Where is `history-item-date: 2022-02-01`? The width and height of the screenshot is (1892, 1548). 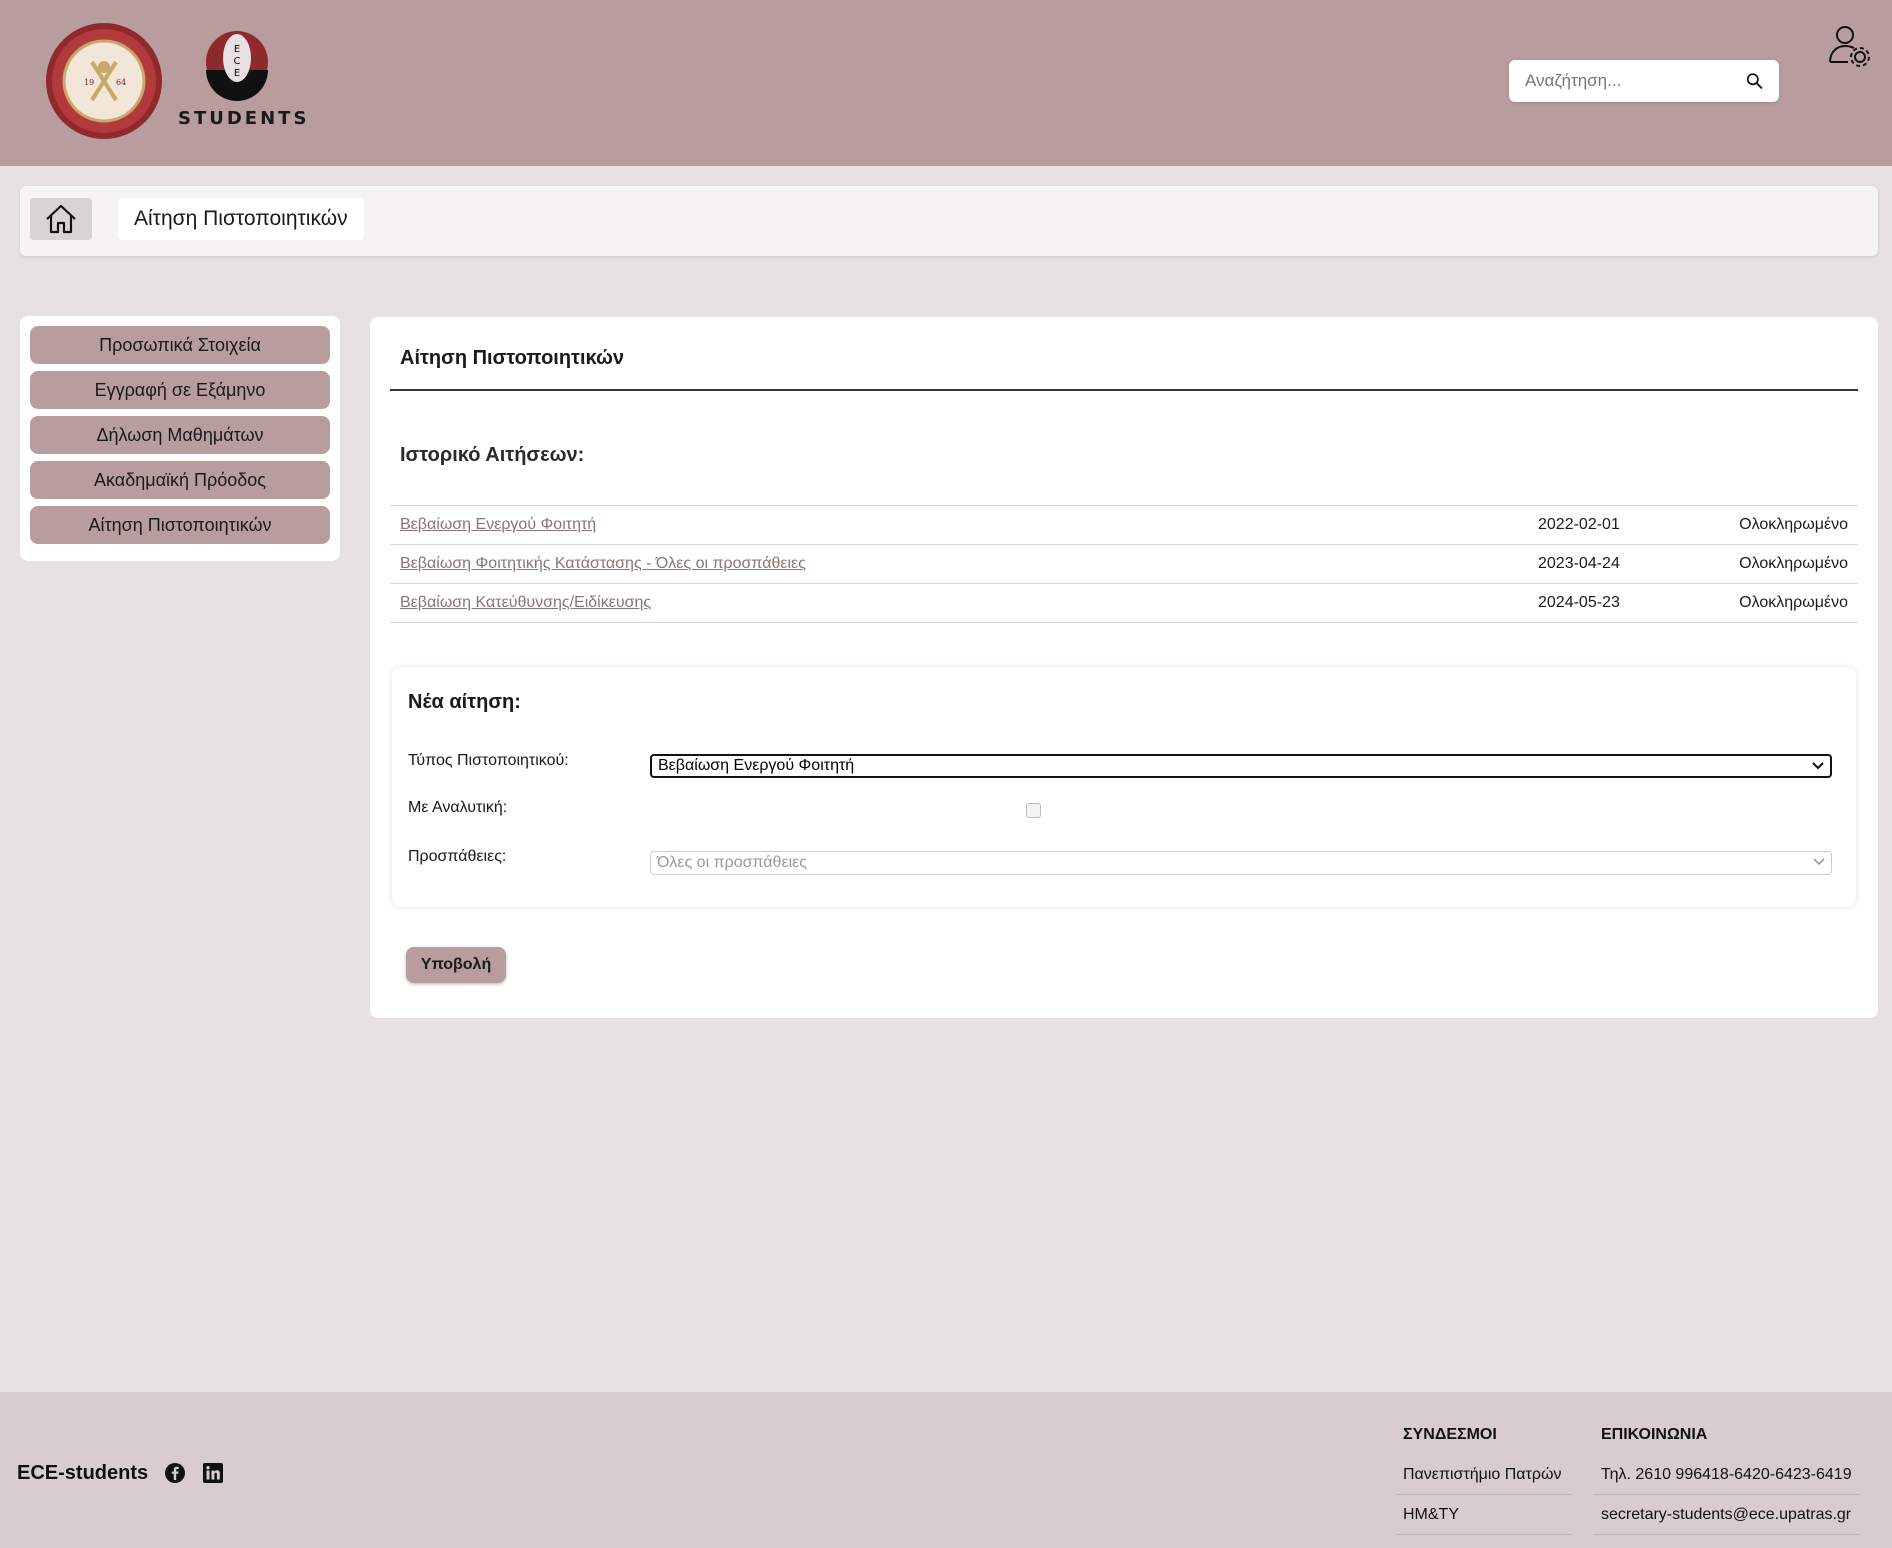 history-item-date: 2022-02-01 is located at coordinates (1608, 525).